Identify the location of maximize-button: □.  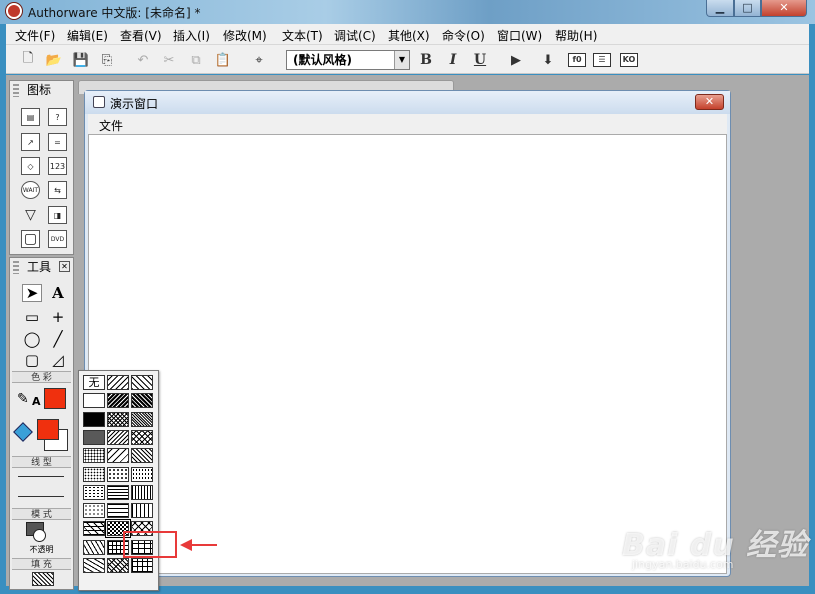
(747, 8).